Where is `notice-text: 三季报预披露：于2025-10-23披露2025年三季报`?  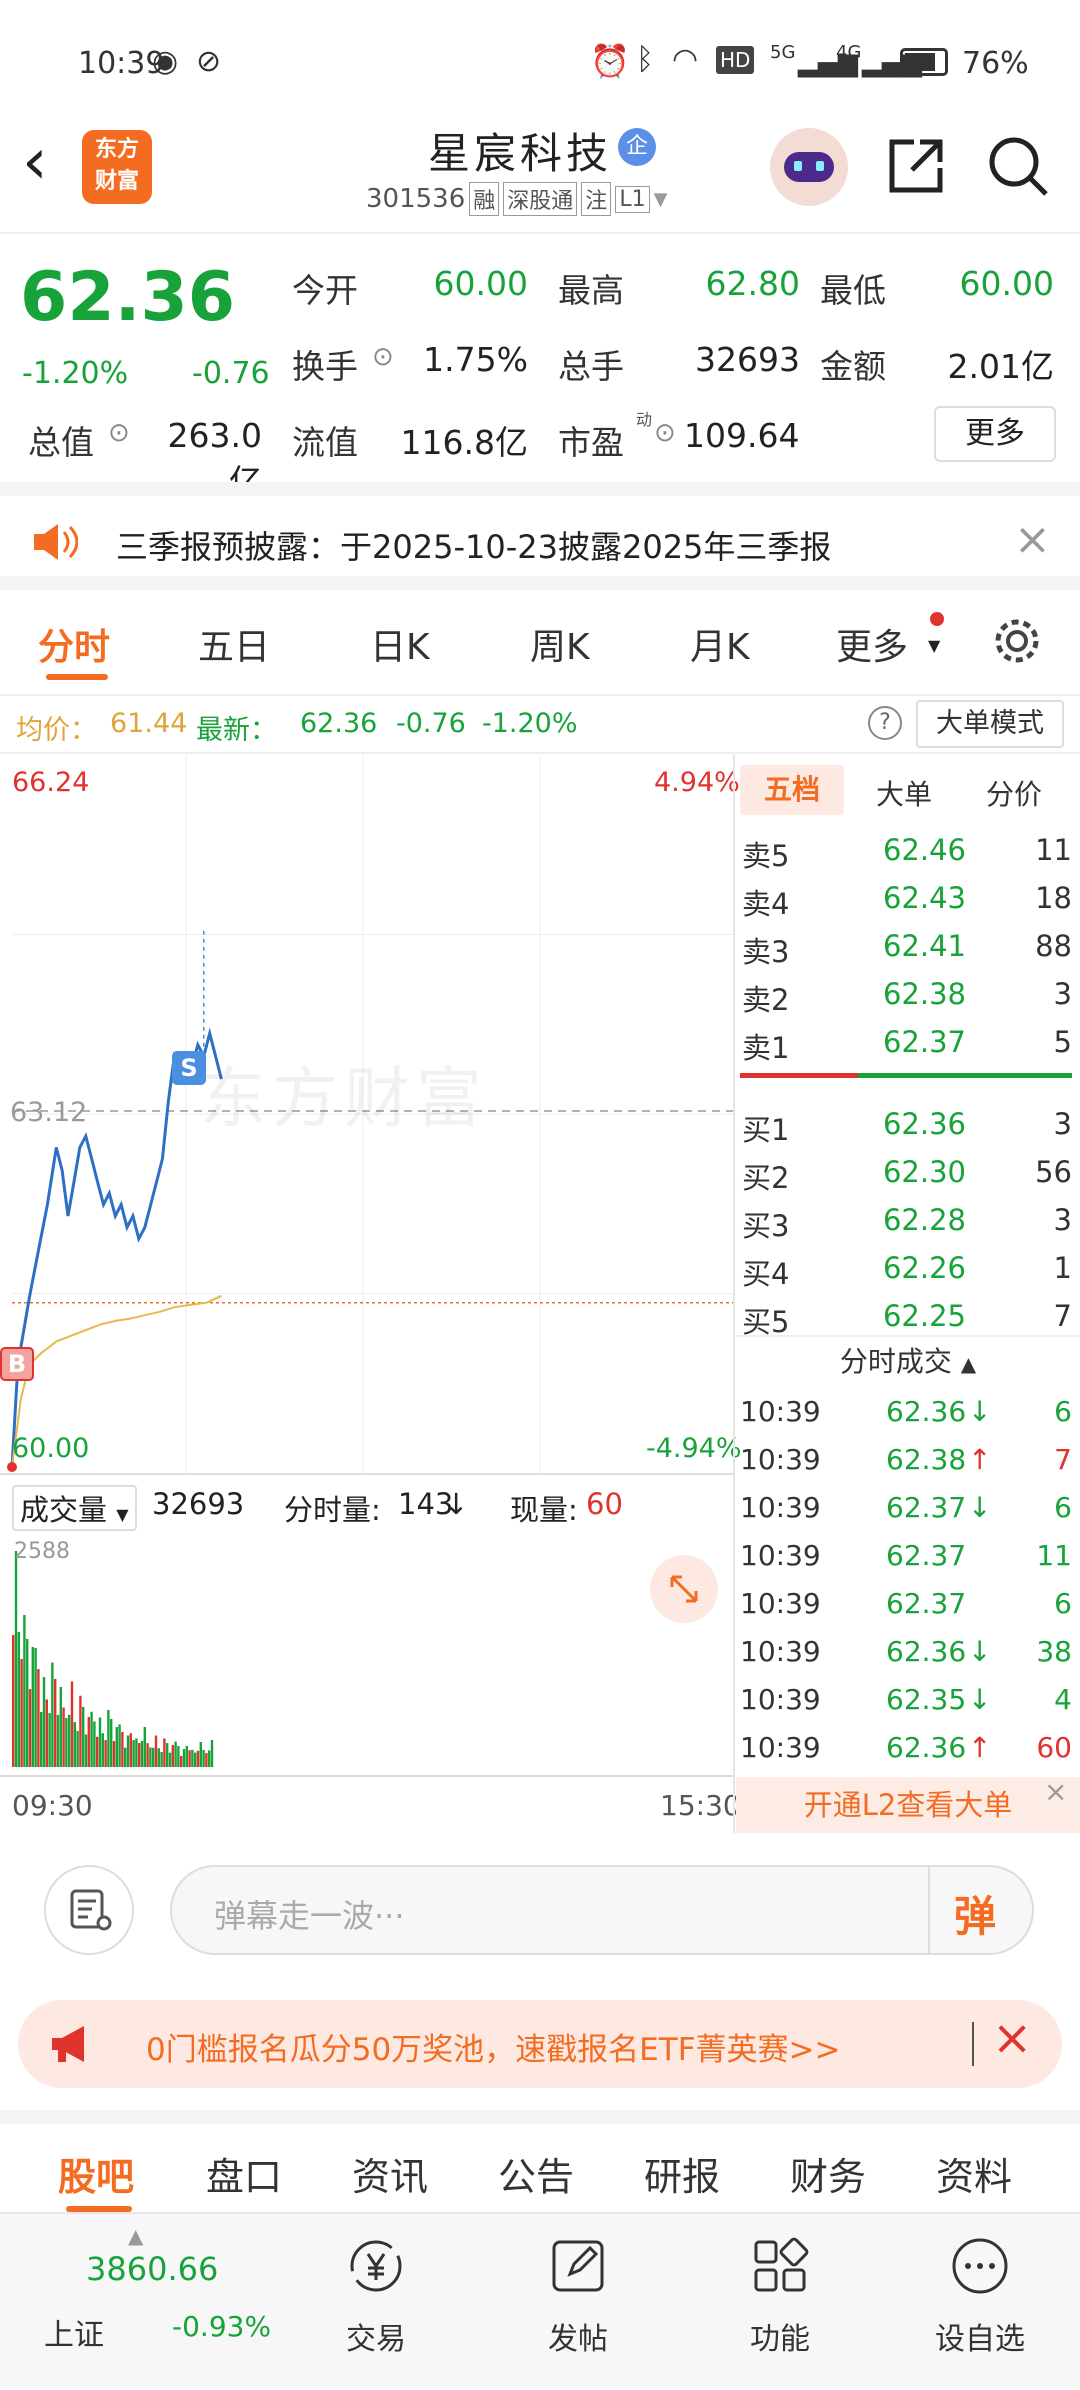
notice-text: 三季报预披露：于2025-10-23披露2025年三季报 is located at coordinates (474, 547).